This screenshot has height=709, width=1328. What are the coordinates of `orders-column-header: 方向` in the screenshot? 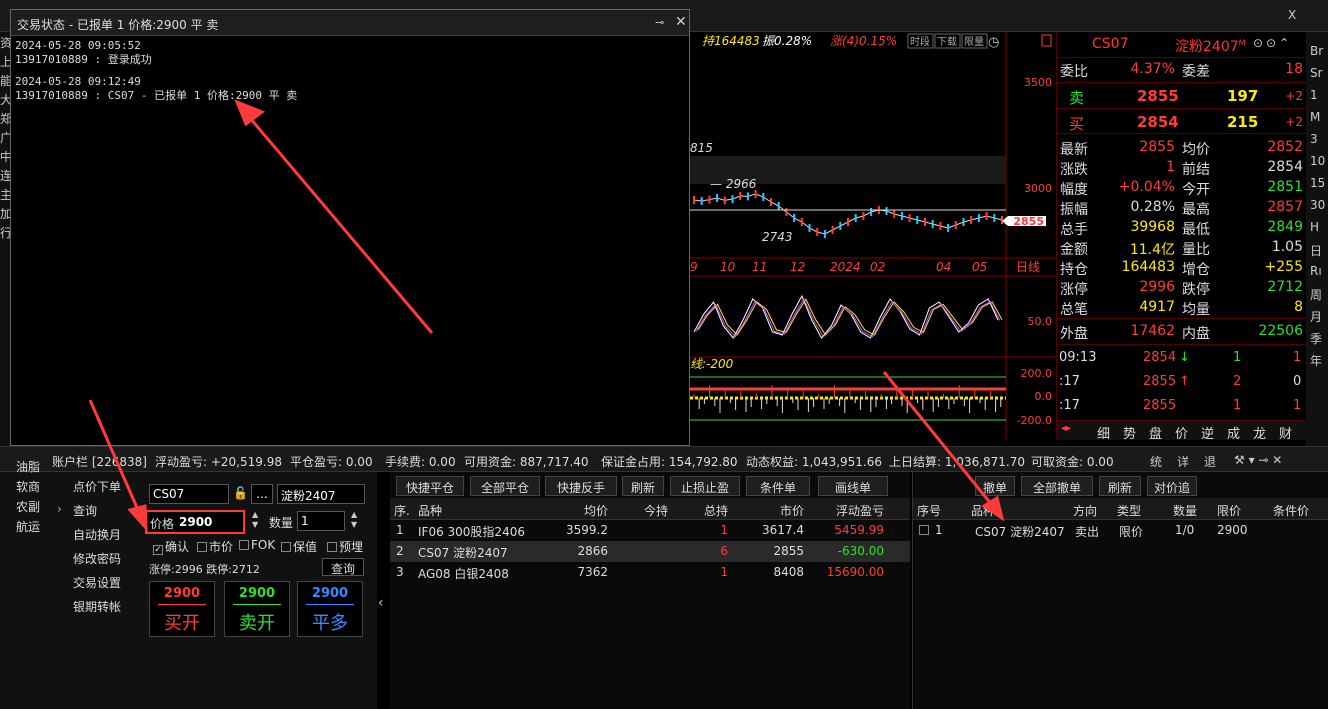 It's located at (1085, 510).